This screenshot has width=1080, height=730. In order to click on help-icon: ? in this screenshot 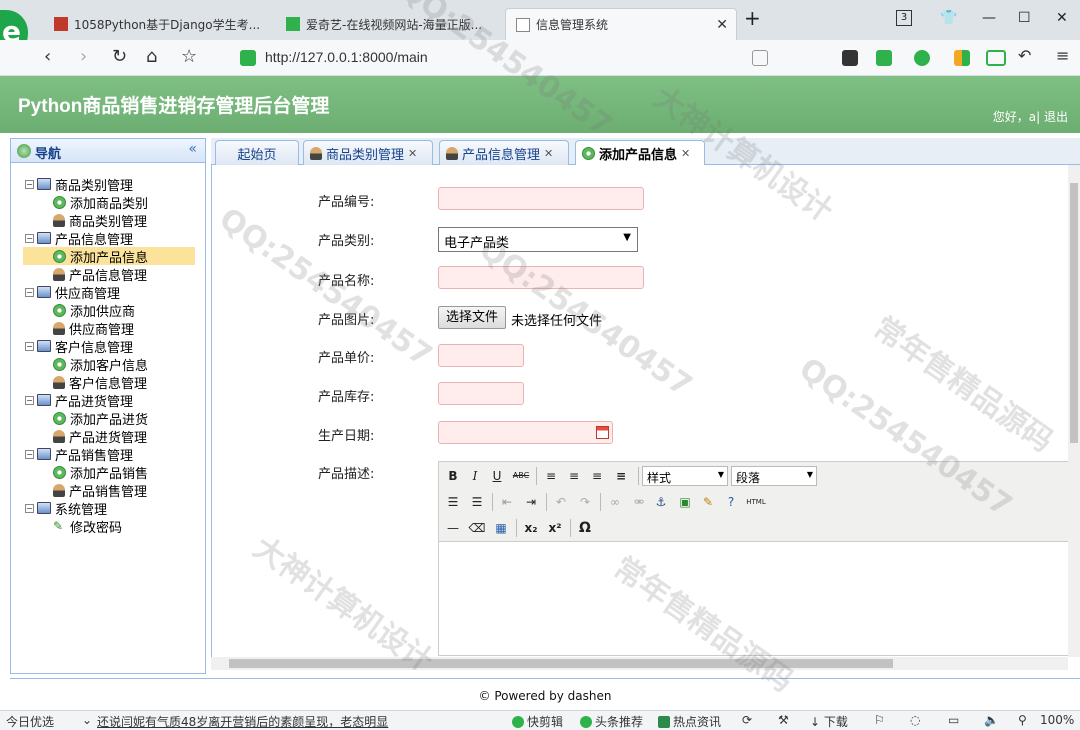, I will do `click(731, 502)`.